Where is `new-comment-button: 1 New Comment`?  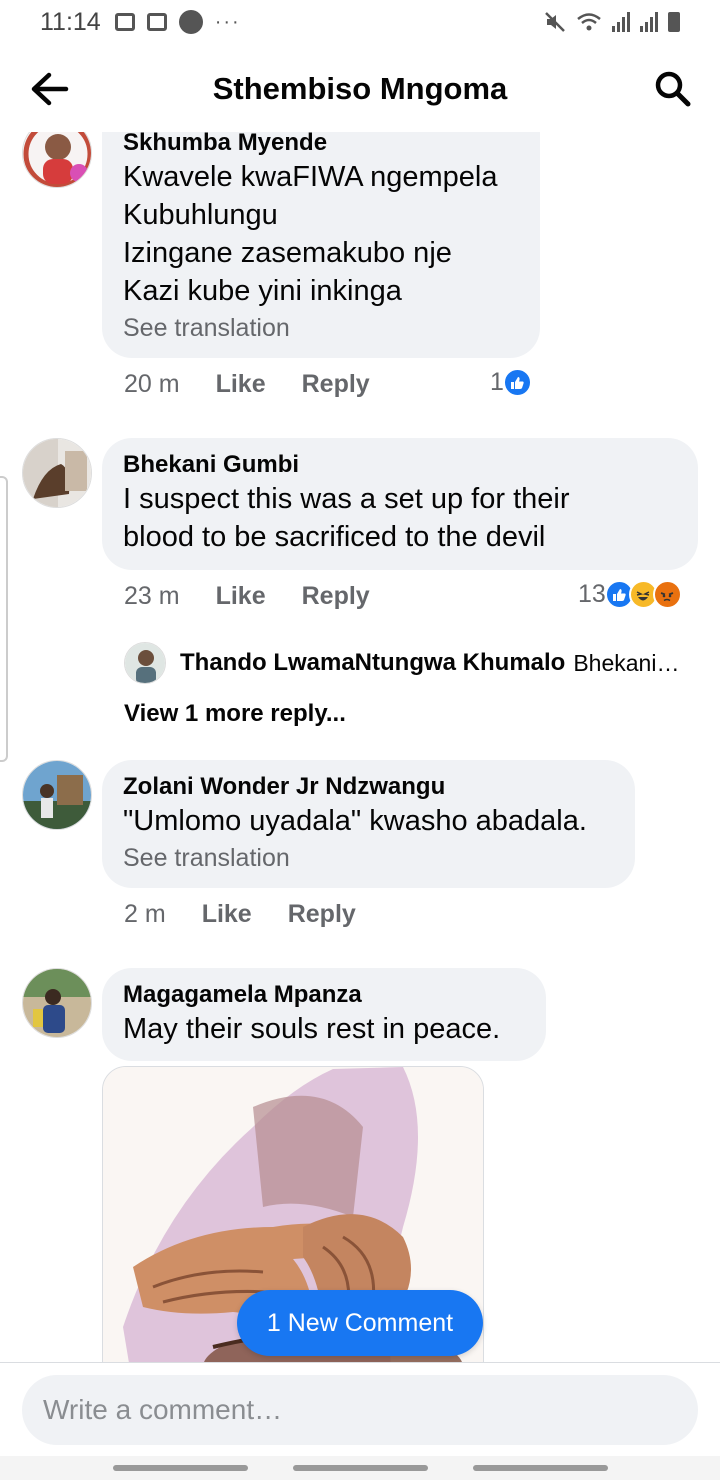 new-comment-button: 1 New Comment is located at coordinates (360, 1323).